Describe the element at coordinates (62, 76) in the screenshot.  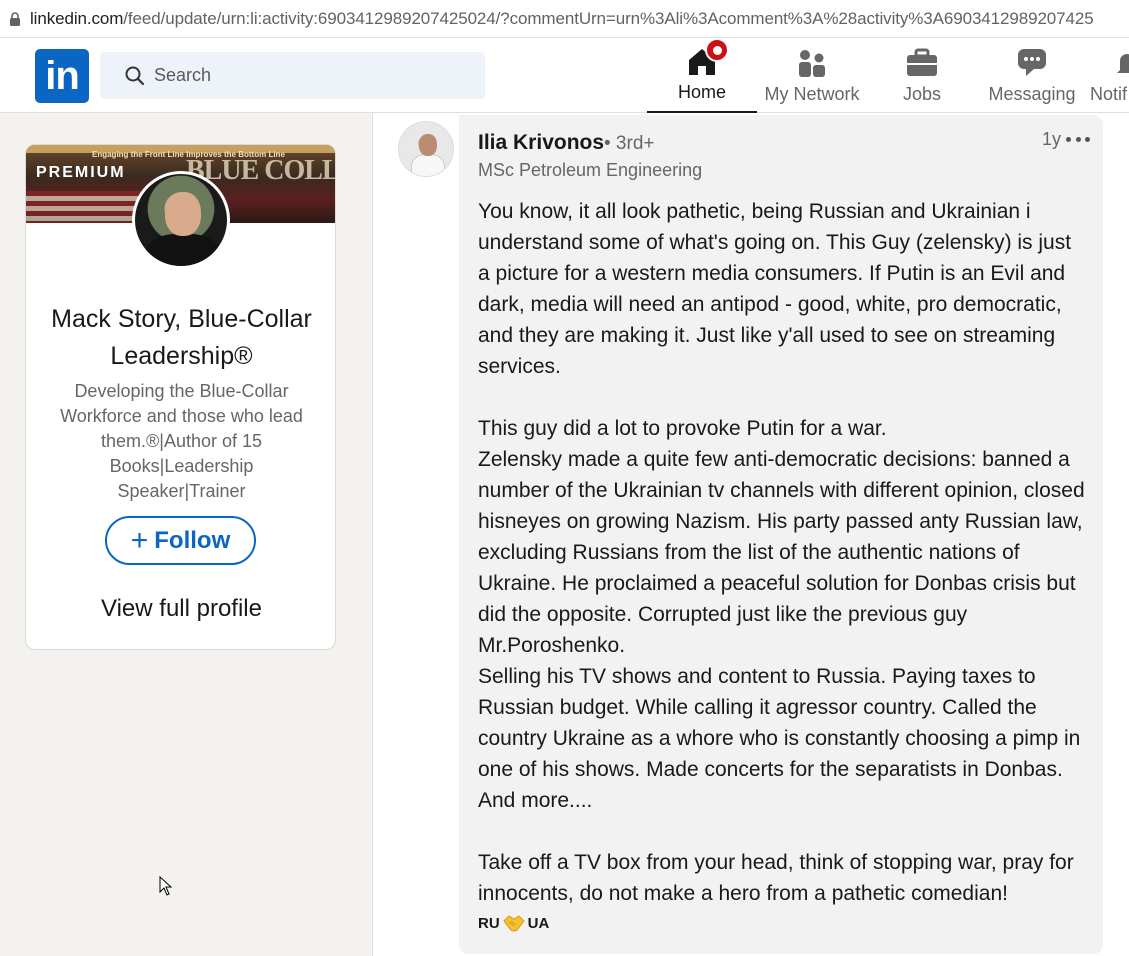
I see `linkedin-logo: in` at that location.